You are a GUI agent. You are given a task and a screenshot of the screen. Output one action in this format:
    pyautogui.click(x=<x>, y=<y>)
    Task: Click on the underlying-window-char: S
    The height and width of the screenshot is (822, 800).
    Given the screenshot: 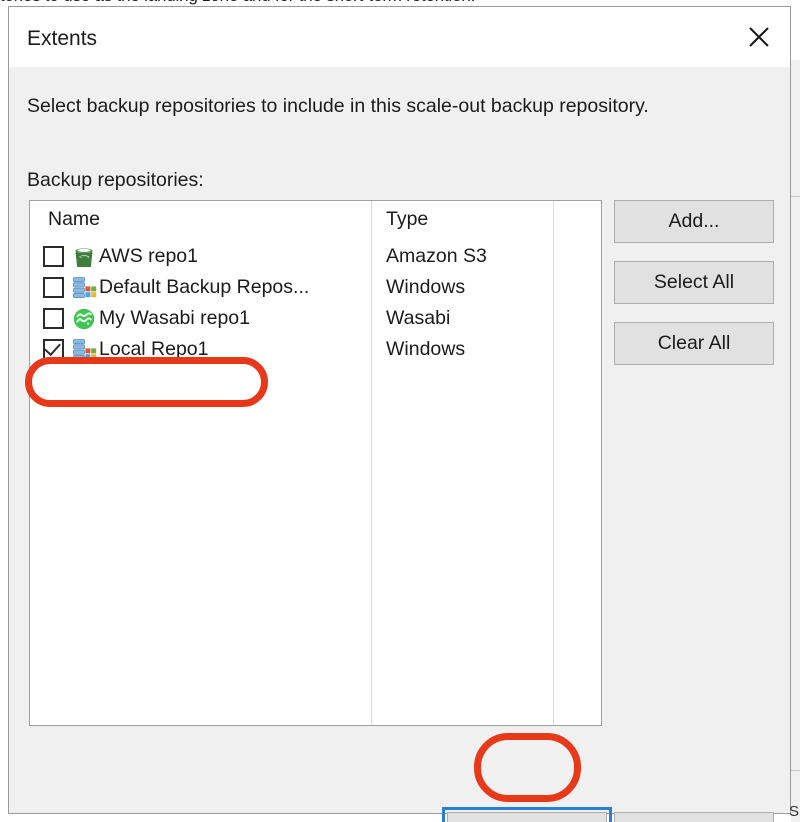 What is the action you would take?
    pyautogui.click(x=793, y=811)
    